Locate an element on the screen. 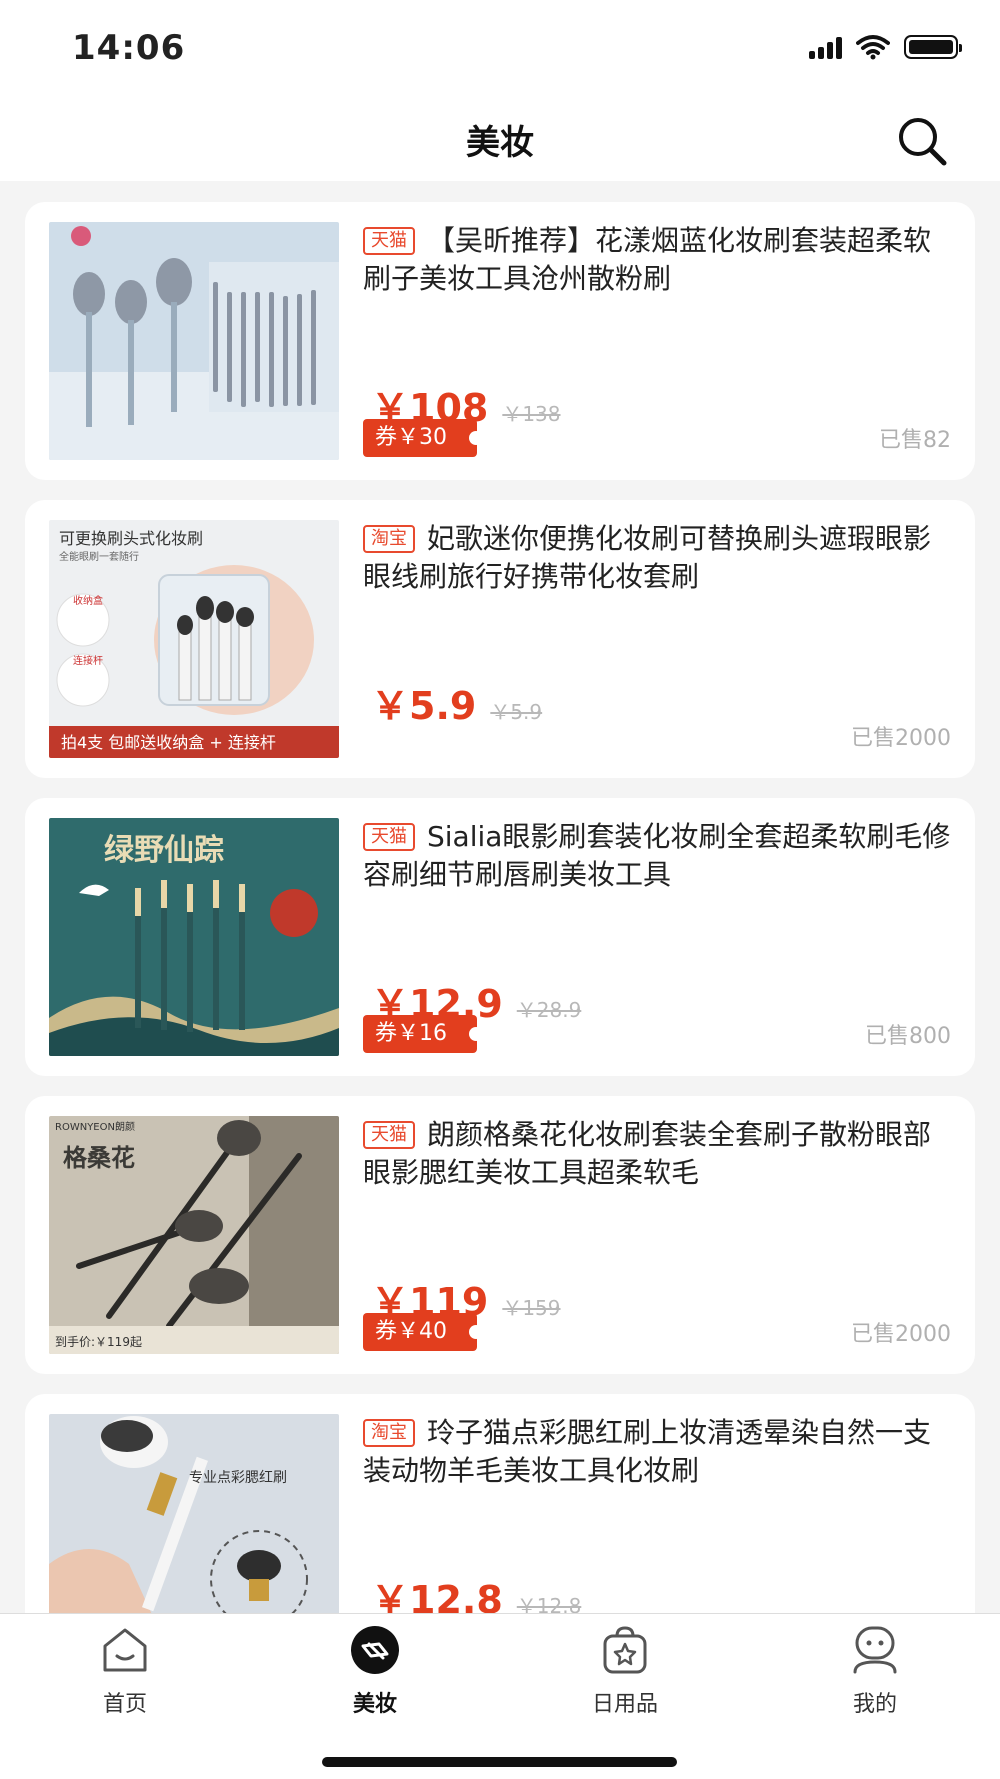  header: 美妆 is located at coordinates (500, 138).